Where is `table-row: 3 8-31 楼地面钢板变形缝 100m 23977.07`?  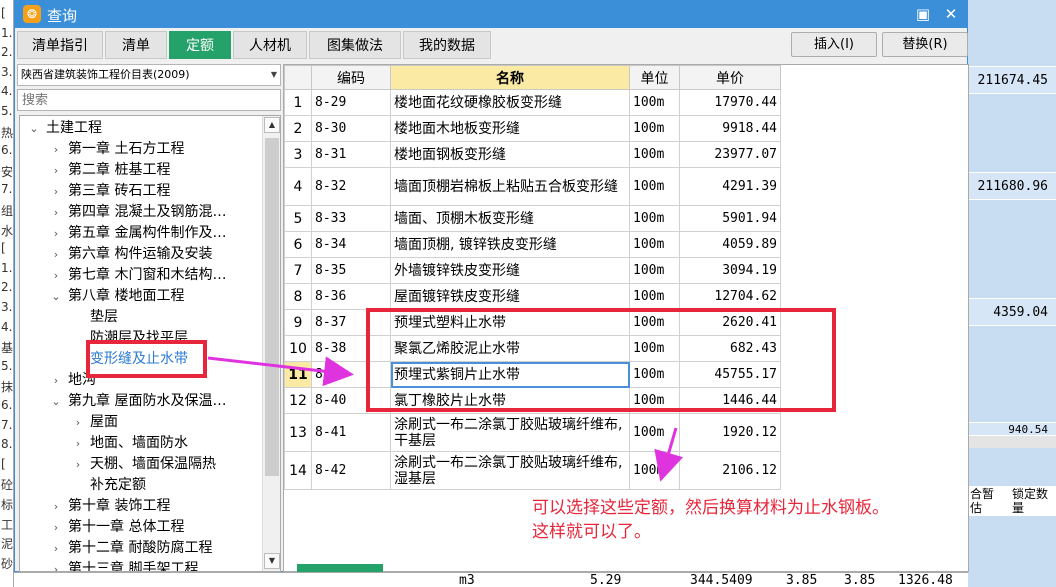 table-row: 3 8-31 楼地面钢板变形缝 100m 23977.07 is located at coordinates (532, 154).